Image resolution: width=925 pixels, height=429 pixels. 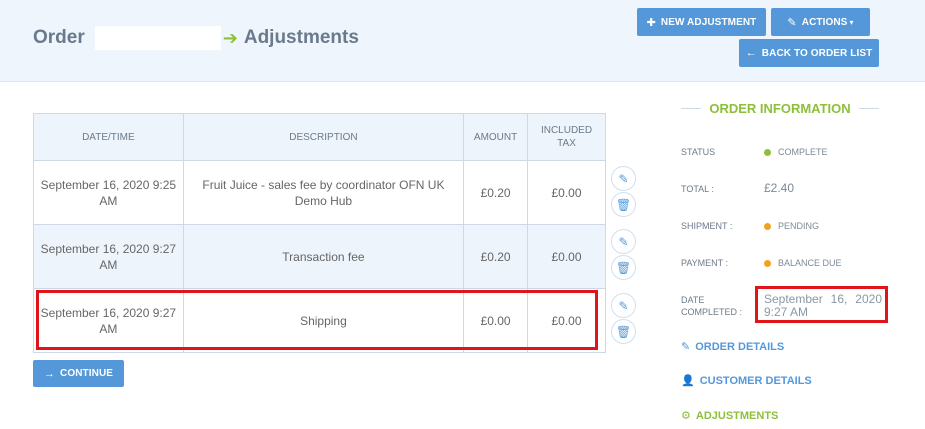 What do you see at coordinates (737, 415) in the screenshot?
I see `adjustments-label: ADJUSTMENTS` at bounding box center [737, 415].